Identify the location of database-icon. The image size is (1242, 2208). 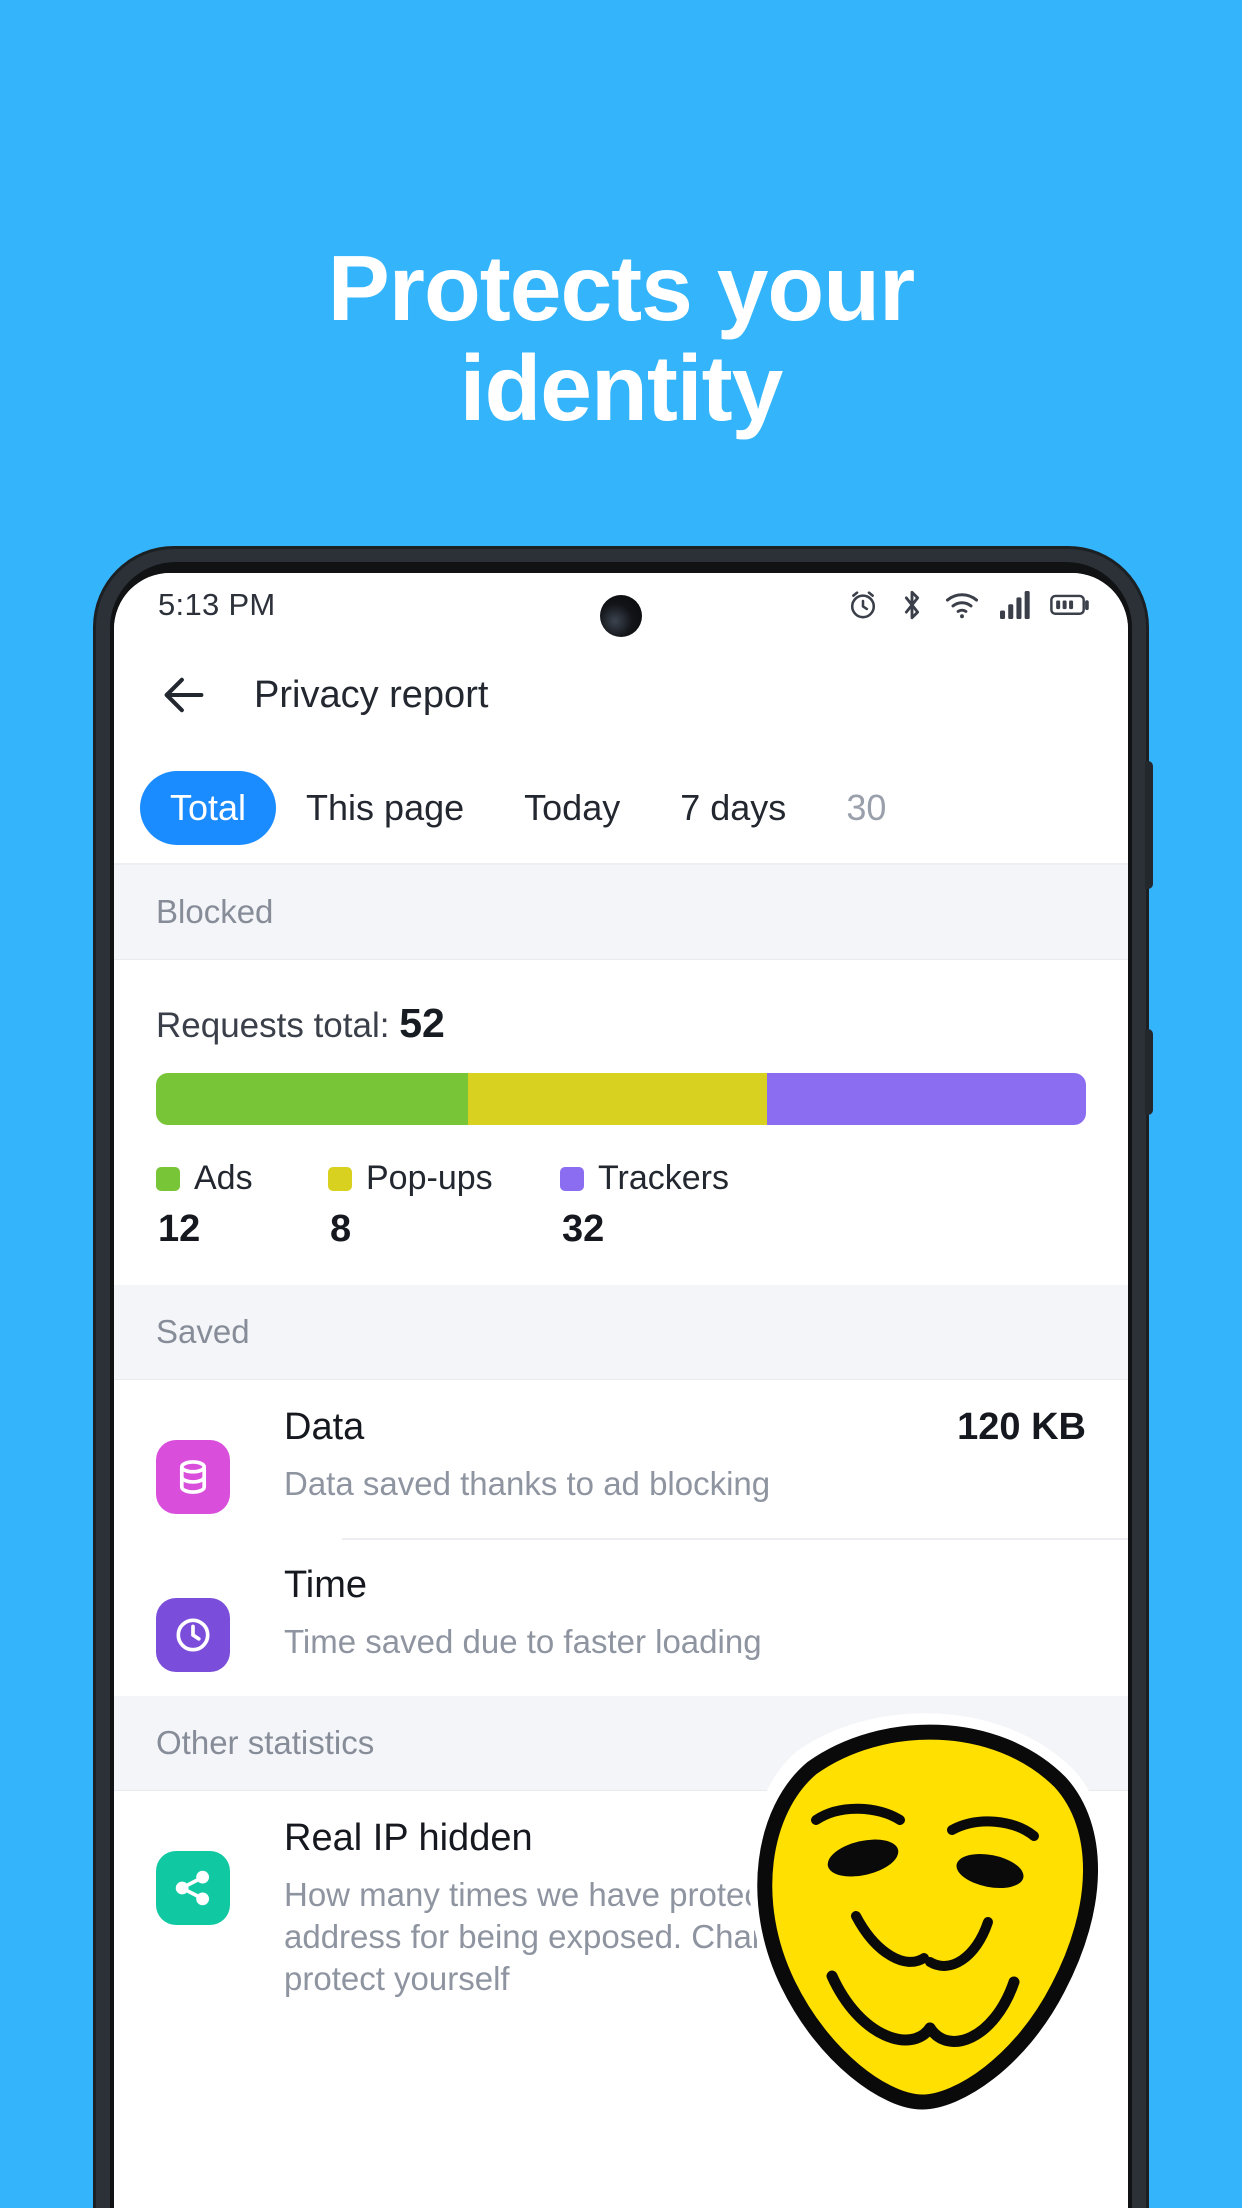
(193, 1477).